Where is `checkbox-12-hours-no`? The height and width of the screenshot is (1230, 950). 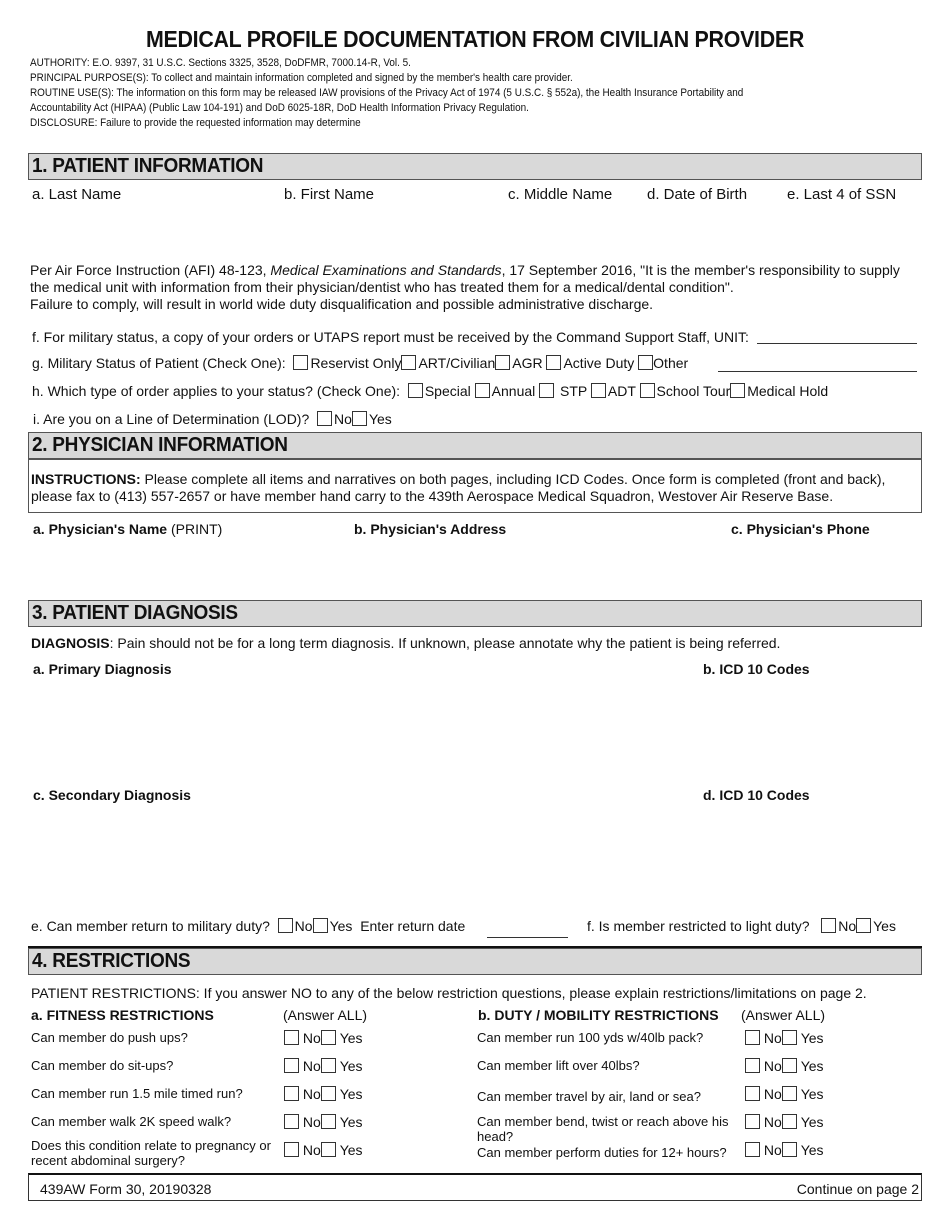
checkbox-12-hours-no is located at coordinates (752, 1149).